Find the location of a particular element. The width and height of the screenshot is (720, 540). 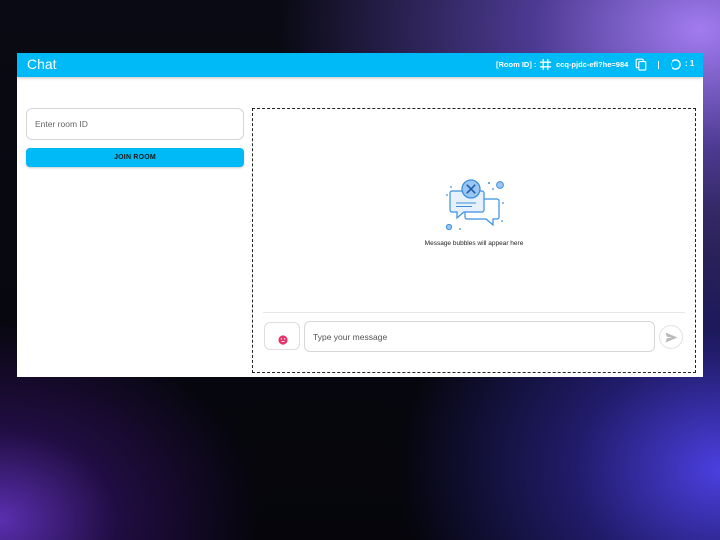

copy-icon is located at coordinates (641, 64).